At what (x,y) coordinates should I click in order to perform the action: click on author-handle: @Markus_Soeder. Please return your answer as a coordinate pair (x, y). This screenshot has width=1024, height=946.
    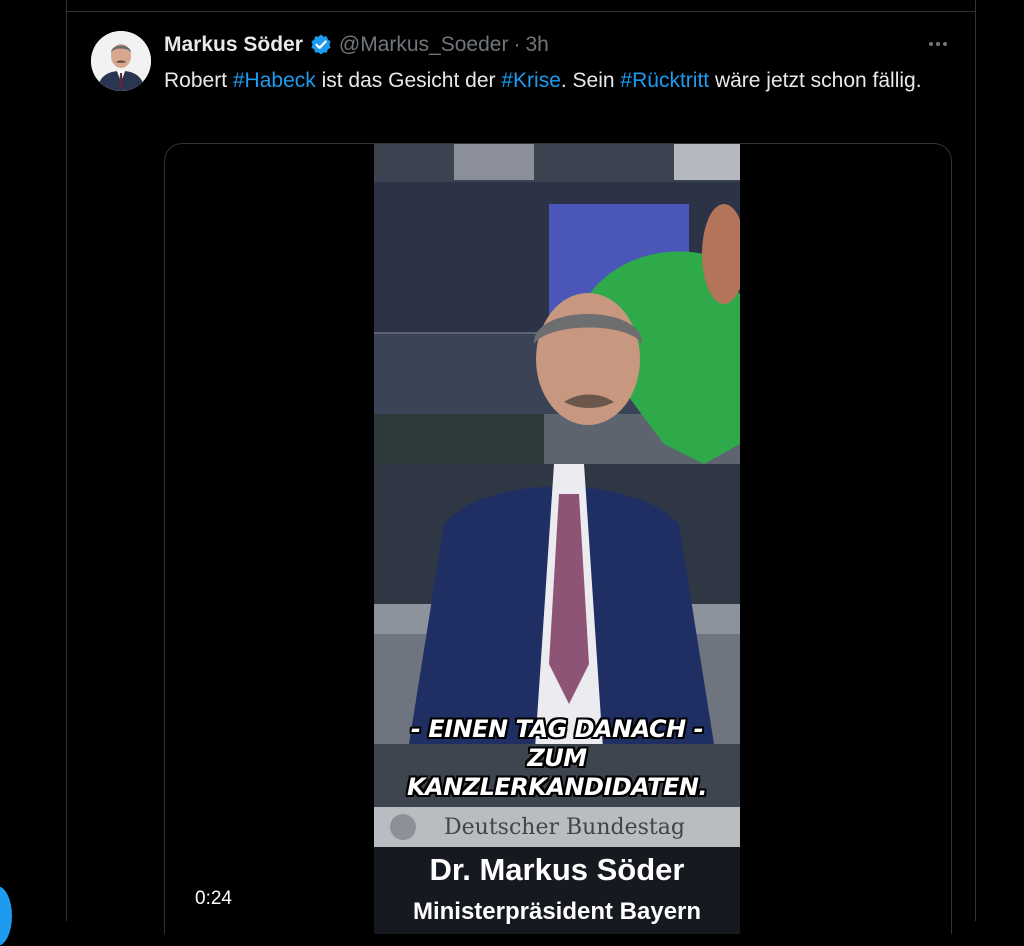
    Looking at the image, I should click on (424, 45).